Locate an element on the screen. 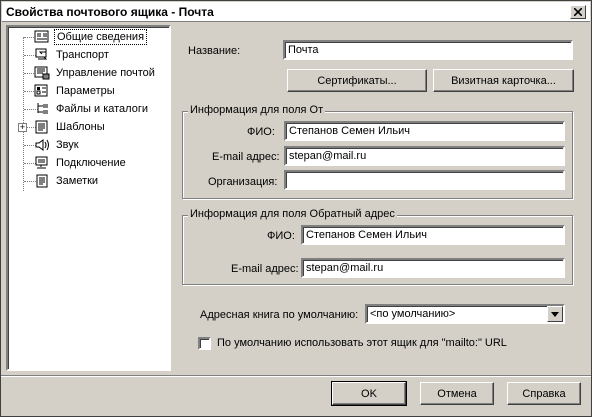  templates-icon is located at coordinates (42, 127).